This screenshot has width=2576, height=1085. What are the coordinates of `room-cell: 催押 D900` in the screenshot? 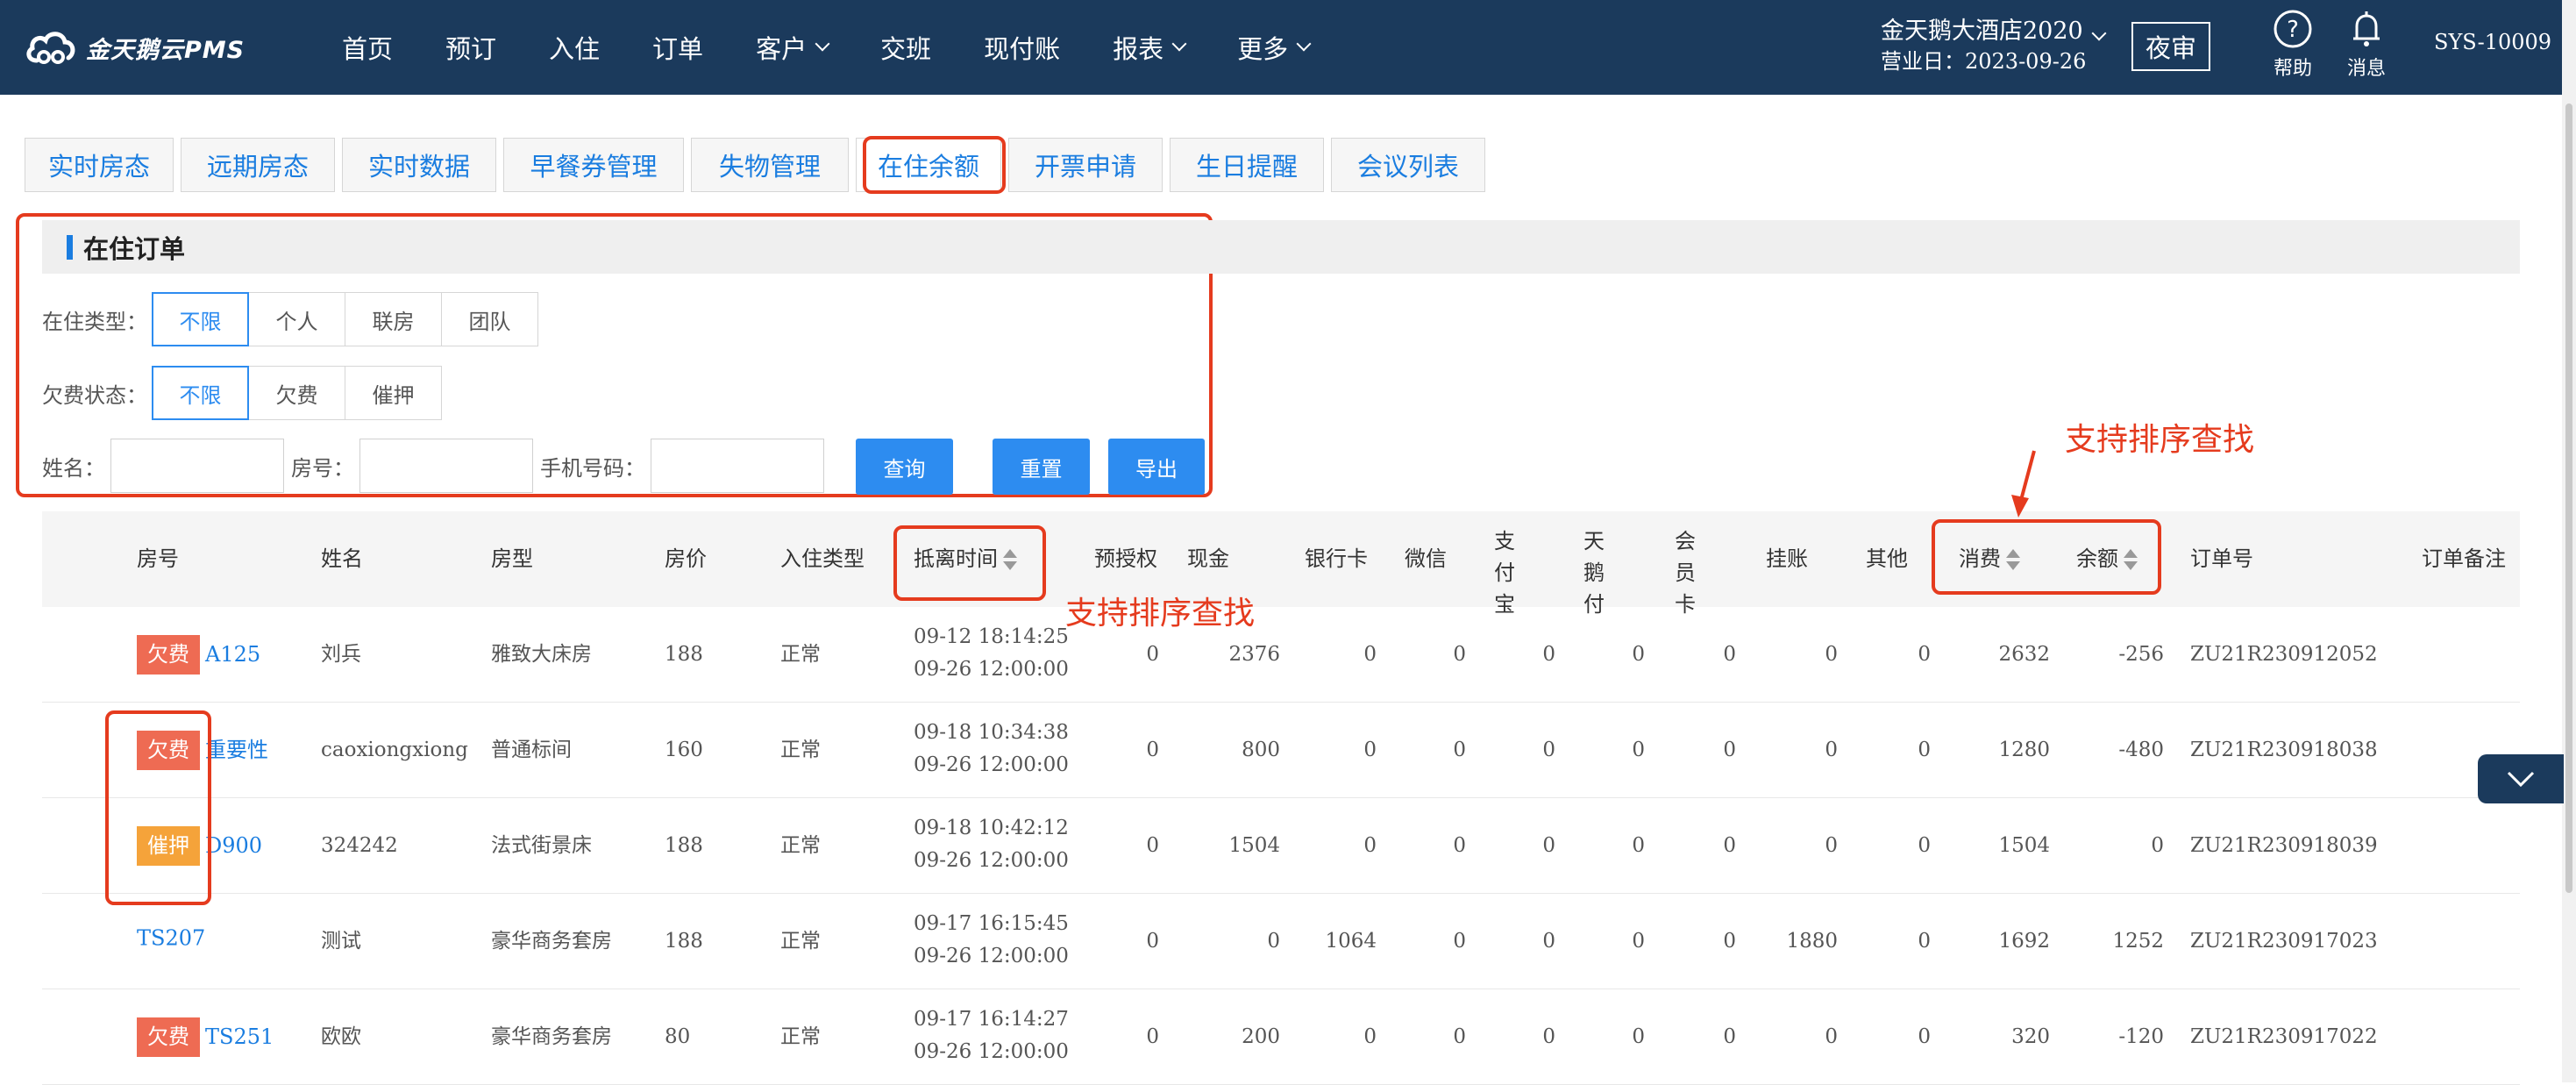 It's located at (199, 846).